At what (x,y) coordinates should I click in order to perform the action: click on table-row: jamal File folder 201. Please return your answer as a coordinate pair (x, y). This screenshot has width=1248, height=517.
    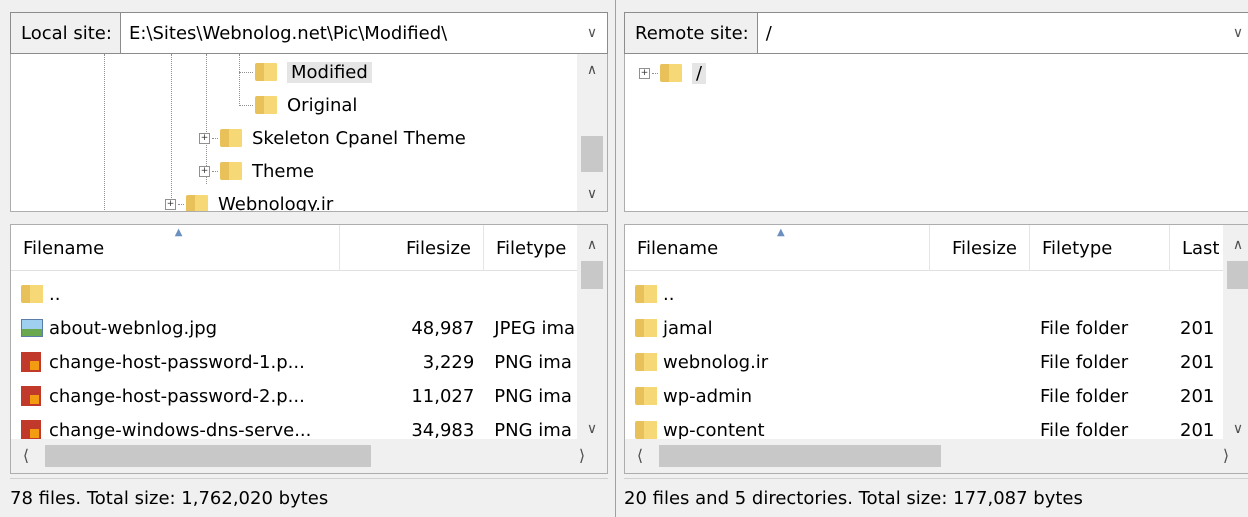
    Looking at the image, I should click on (924, 328).